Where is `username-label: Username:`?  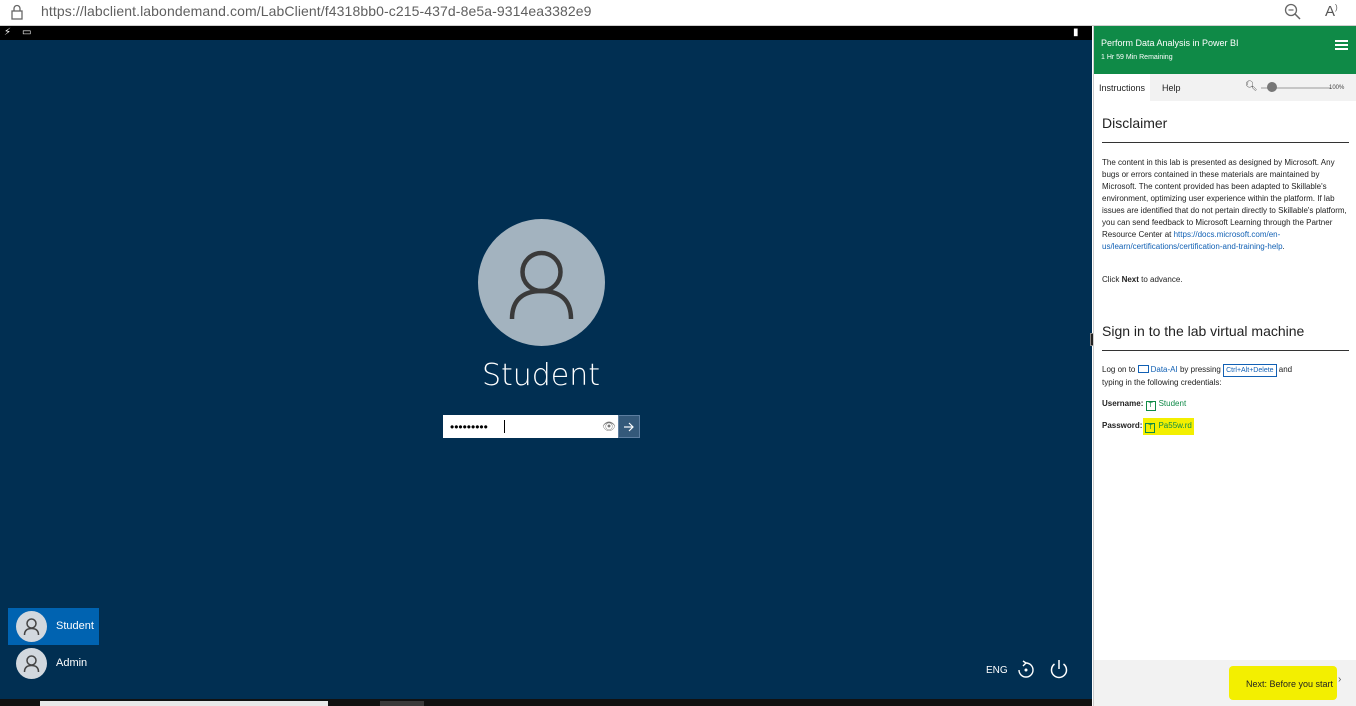 username-label: Username: is located at coordinates (1123, 403).